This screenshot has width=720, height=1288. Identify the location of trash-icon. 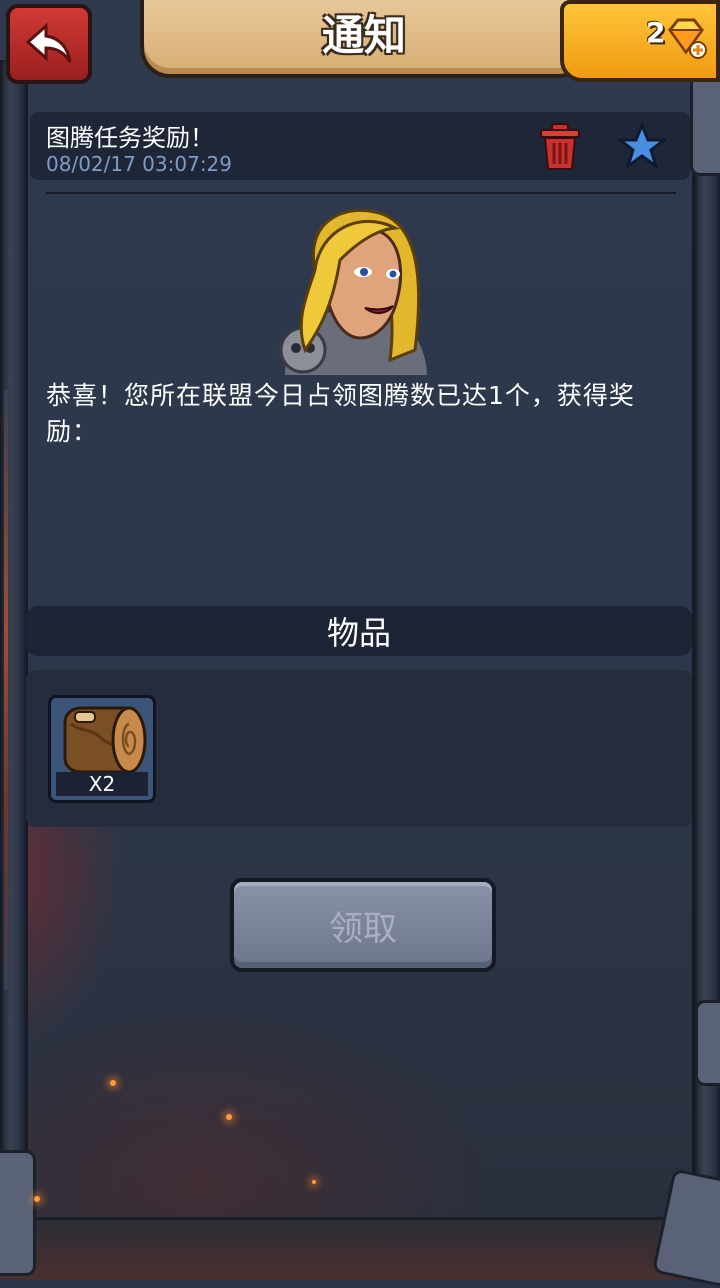
(560, 147).